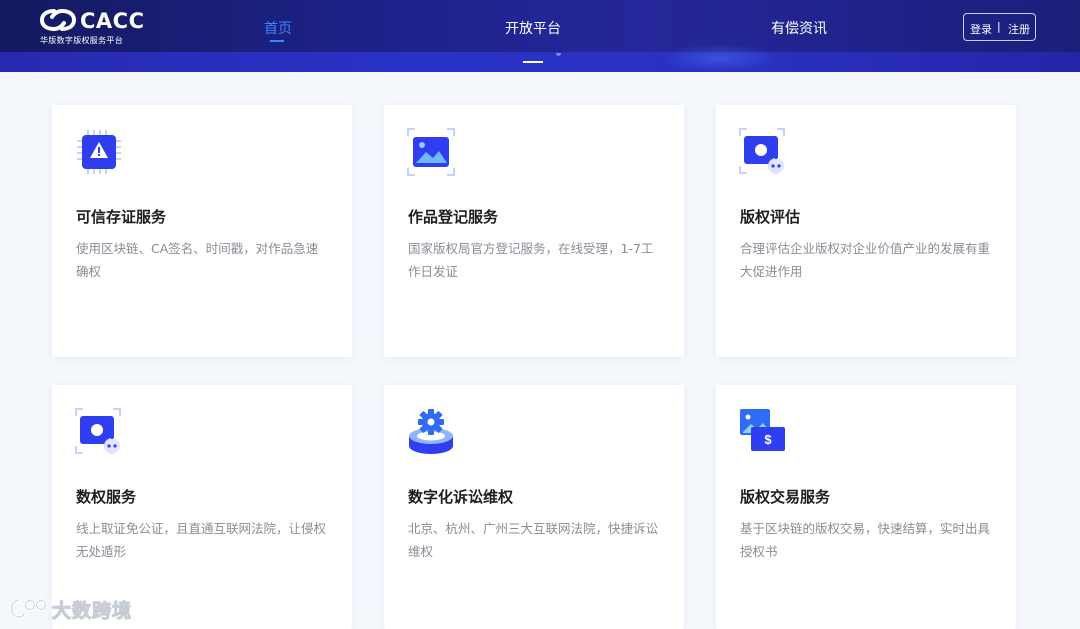 This screenshot has width=1080, height=629. I want to click on image-dollar-icon: $, so click(762, 430).